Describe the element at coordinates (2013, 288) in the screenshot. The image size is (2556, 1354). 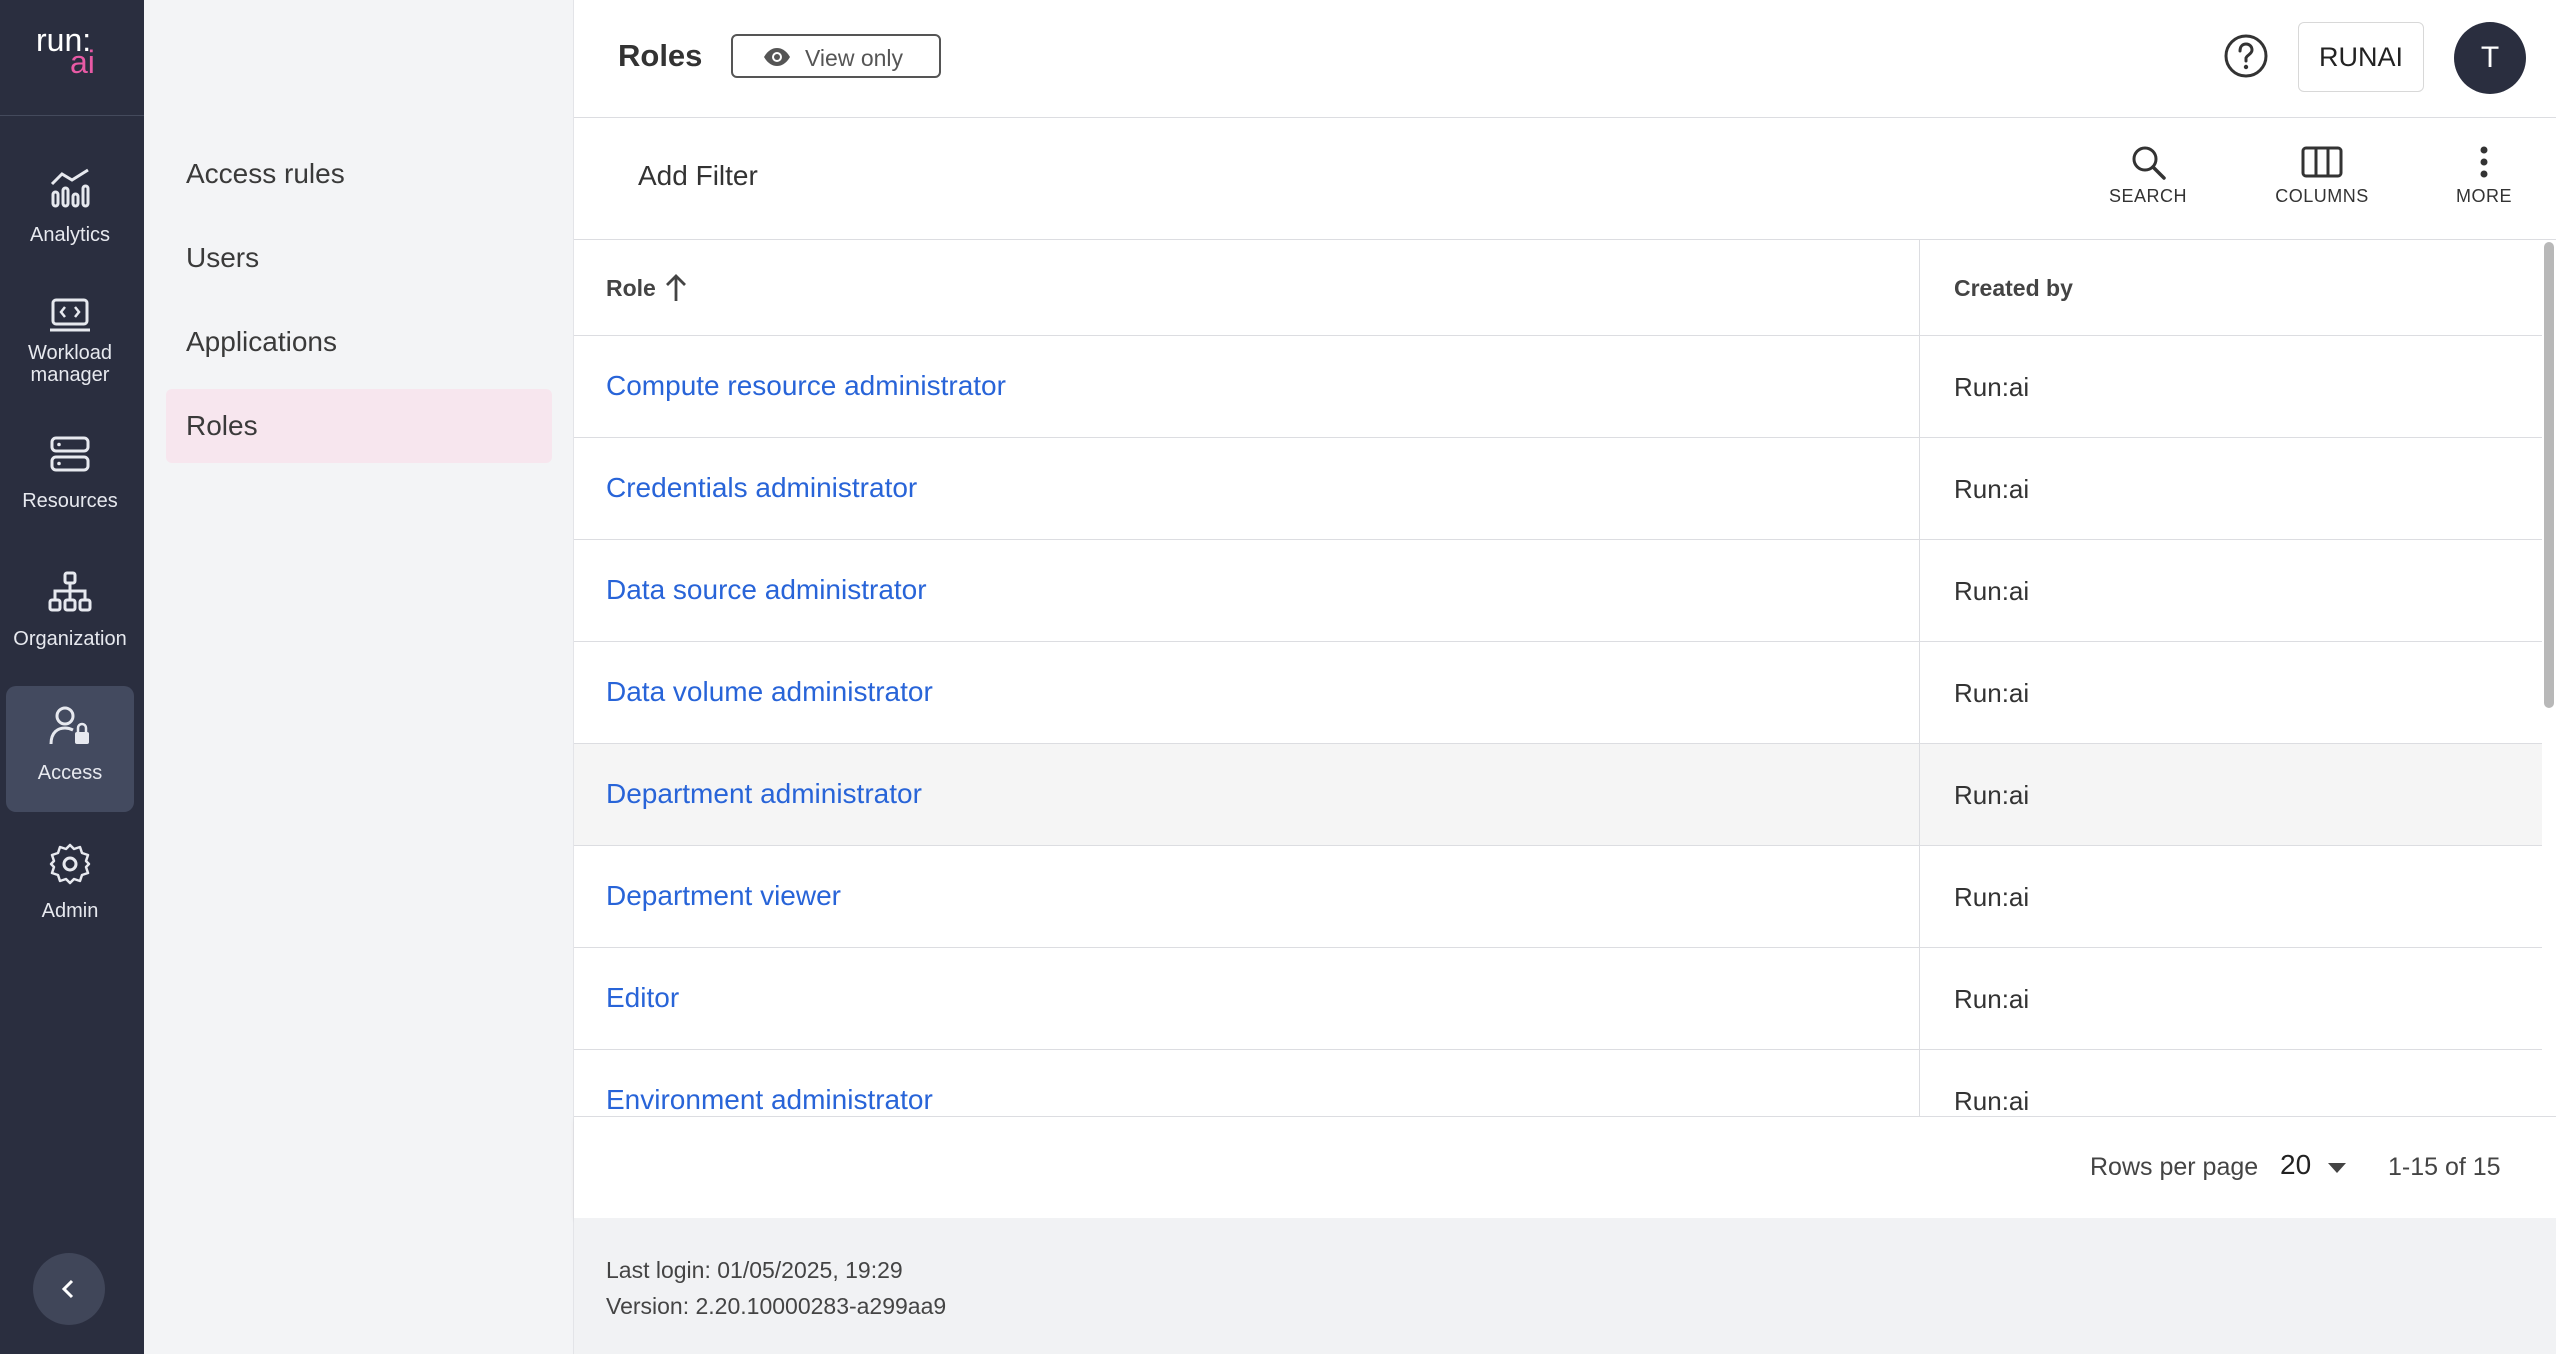
I see `column-header-created-by: Created by` at that location.